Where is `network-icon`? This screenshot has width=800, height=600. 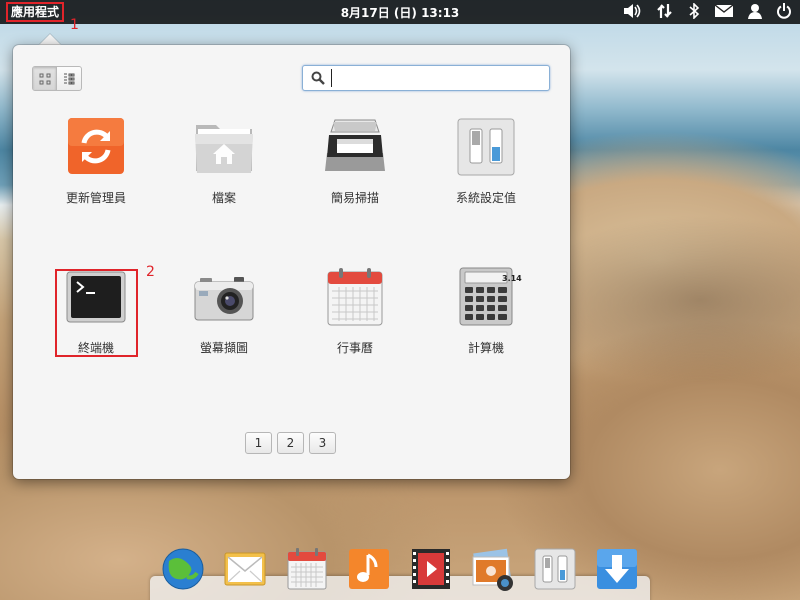
network-icon is located at coordinates (665, 11).